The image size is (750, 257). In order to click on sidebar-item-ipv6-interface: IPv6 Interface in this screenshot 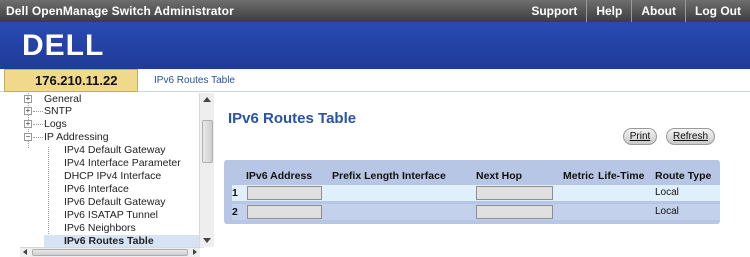, I will do `click(96, 189)`.